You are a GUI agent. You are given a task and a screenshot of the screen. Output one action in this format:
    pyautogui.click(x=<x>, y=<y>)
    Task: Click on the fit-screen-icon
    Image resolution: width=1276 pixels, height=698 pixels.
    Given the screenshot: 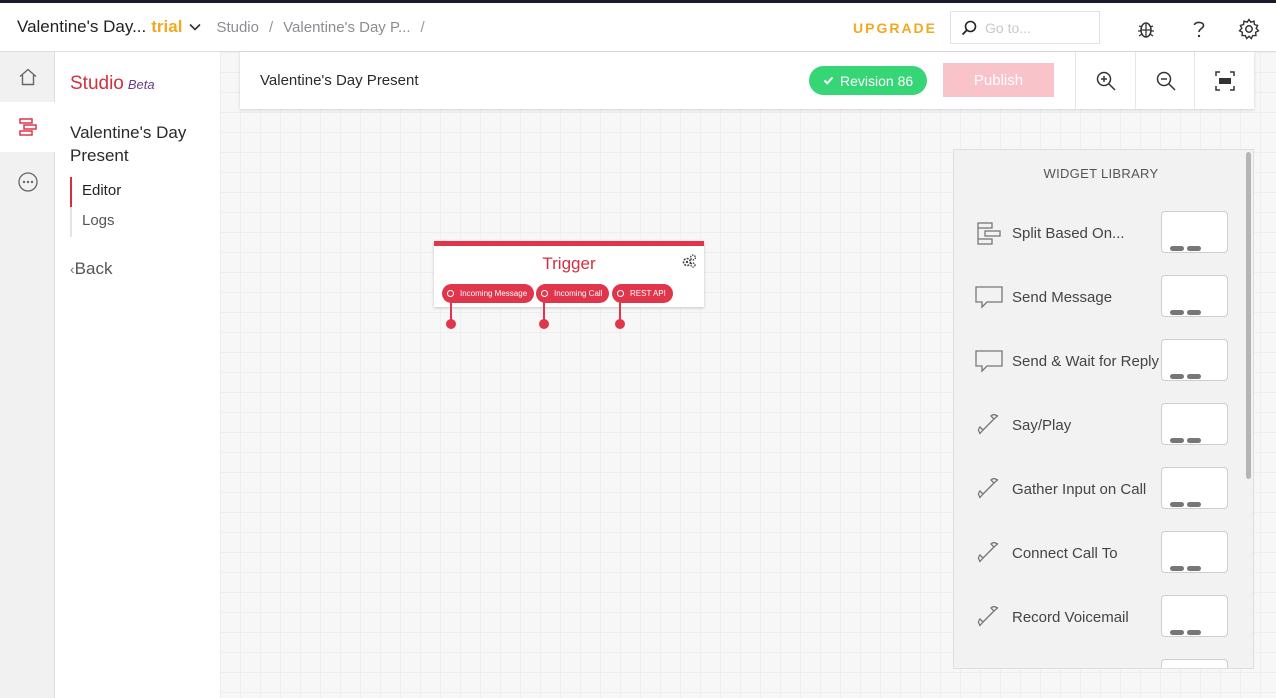 What is the action you would take?
    pyautogui.click(x=1224, y=80)
    